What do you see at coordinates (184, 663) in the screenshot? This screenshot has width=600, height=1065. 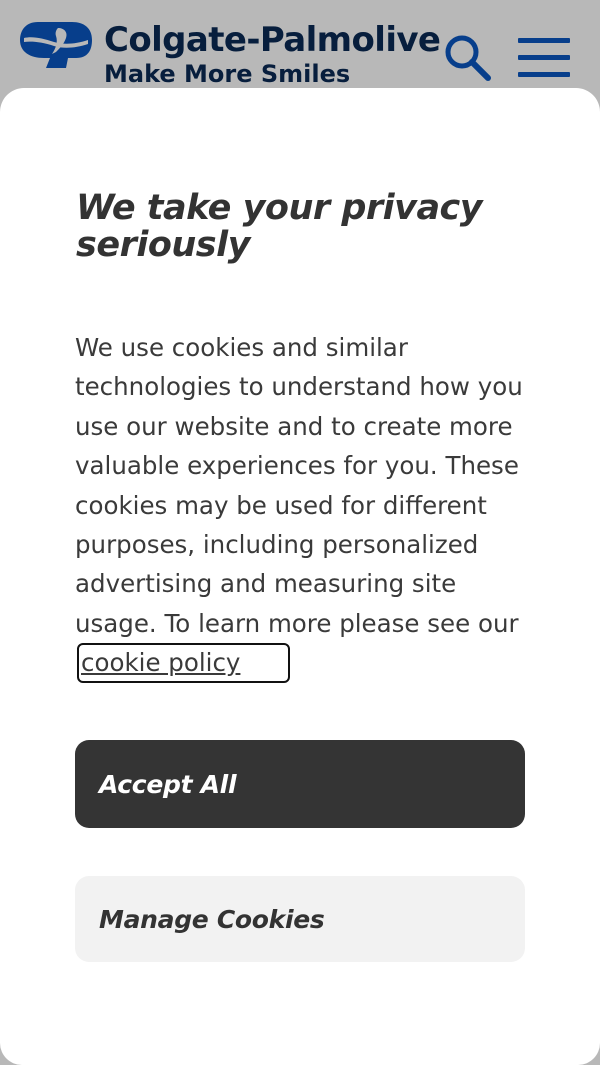 I see `cookie-policy-link: cookie policy` at bounding box center [184, 663].